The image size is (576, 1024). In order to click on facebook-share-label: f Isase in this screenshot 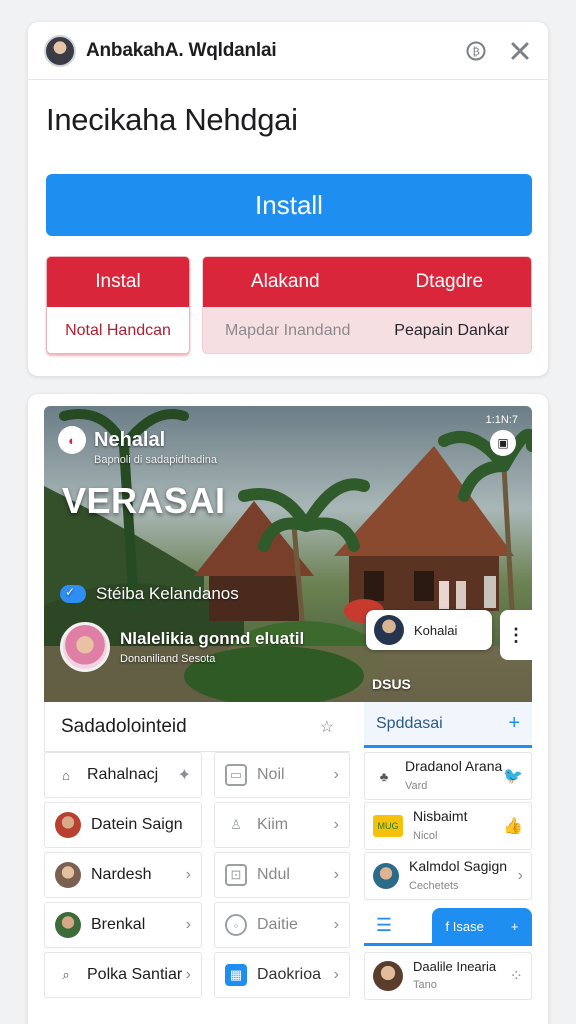, I will do `click(464, 926)`.